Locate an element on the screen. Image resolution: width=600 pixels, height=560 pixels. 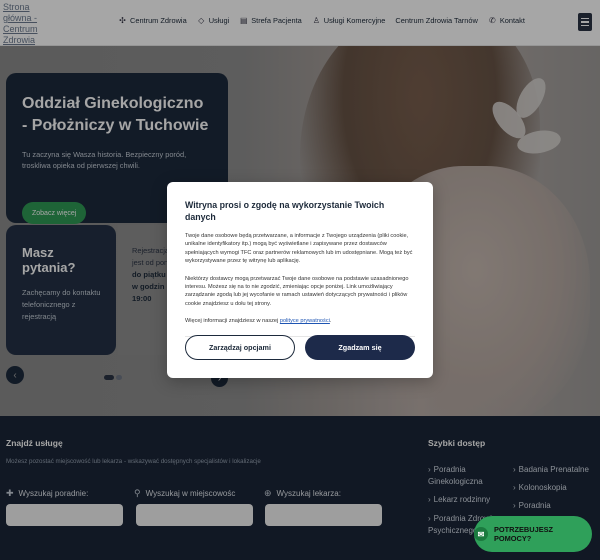
quick-link-label: Poradnia is located at coordinates (534, 505).